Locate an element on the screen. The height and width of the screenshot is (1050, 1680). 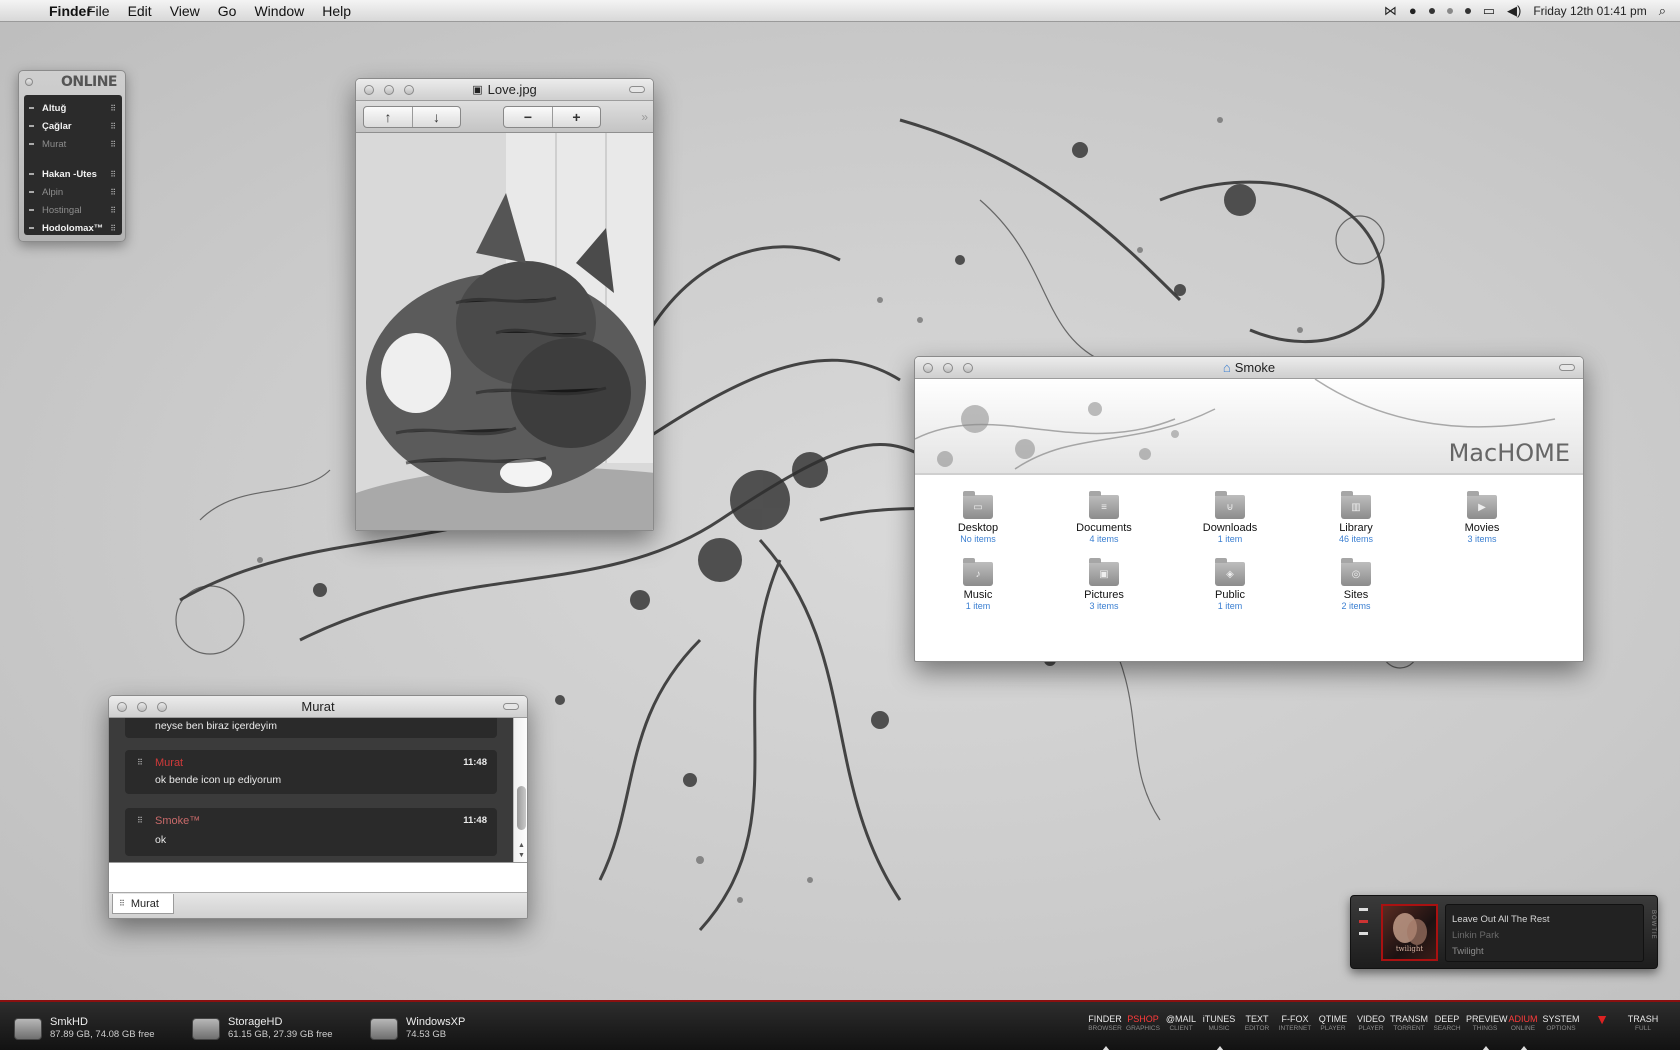
previous-track-button is located at coordinates (1363, 909).